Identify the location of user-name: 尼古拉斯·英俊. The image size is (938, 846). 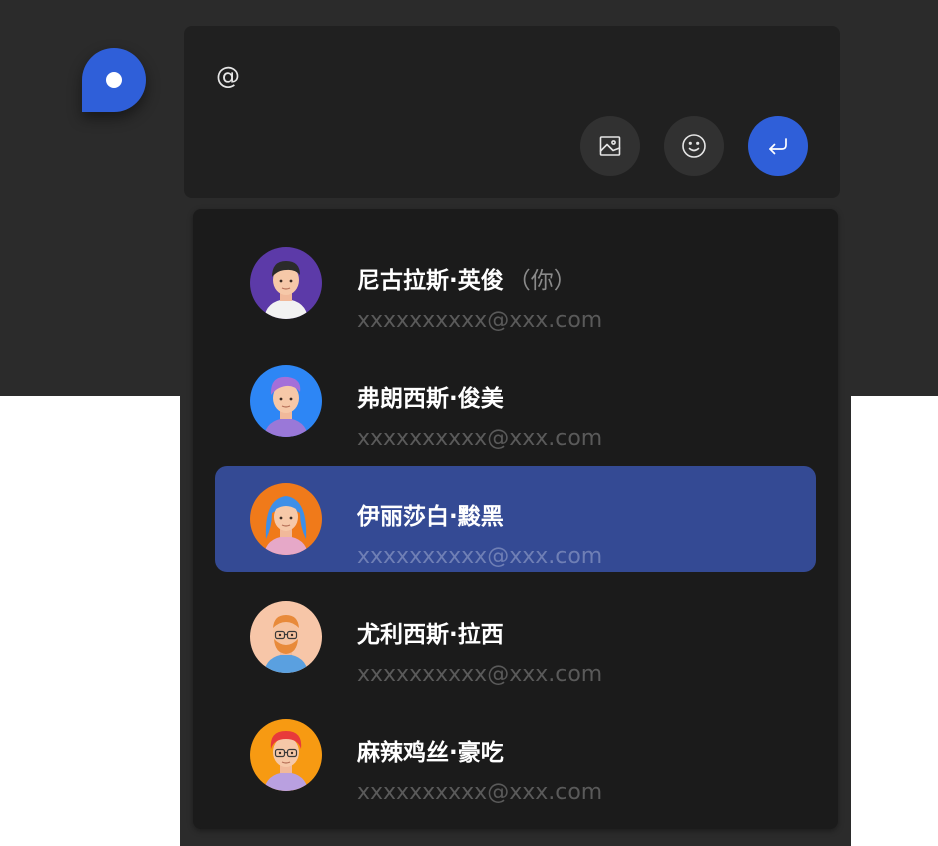
(430, 281).